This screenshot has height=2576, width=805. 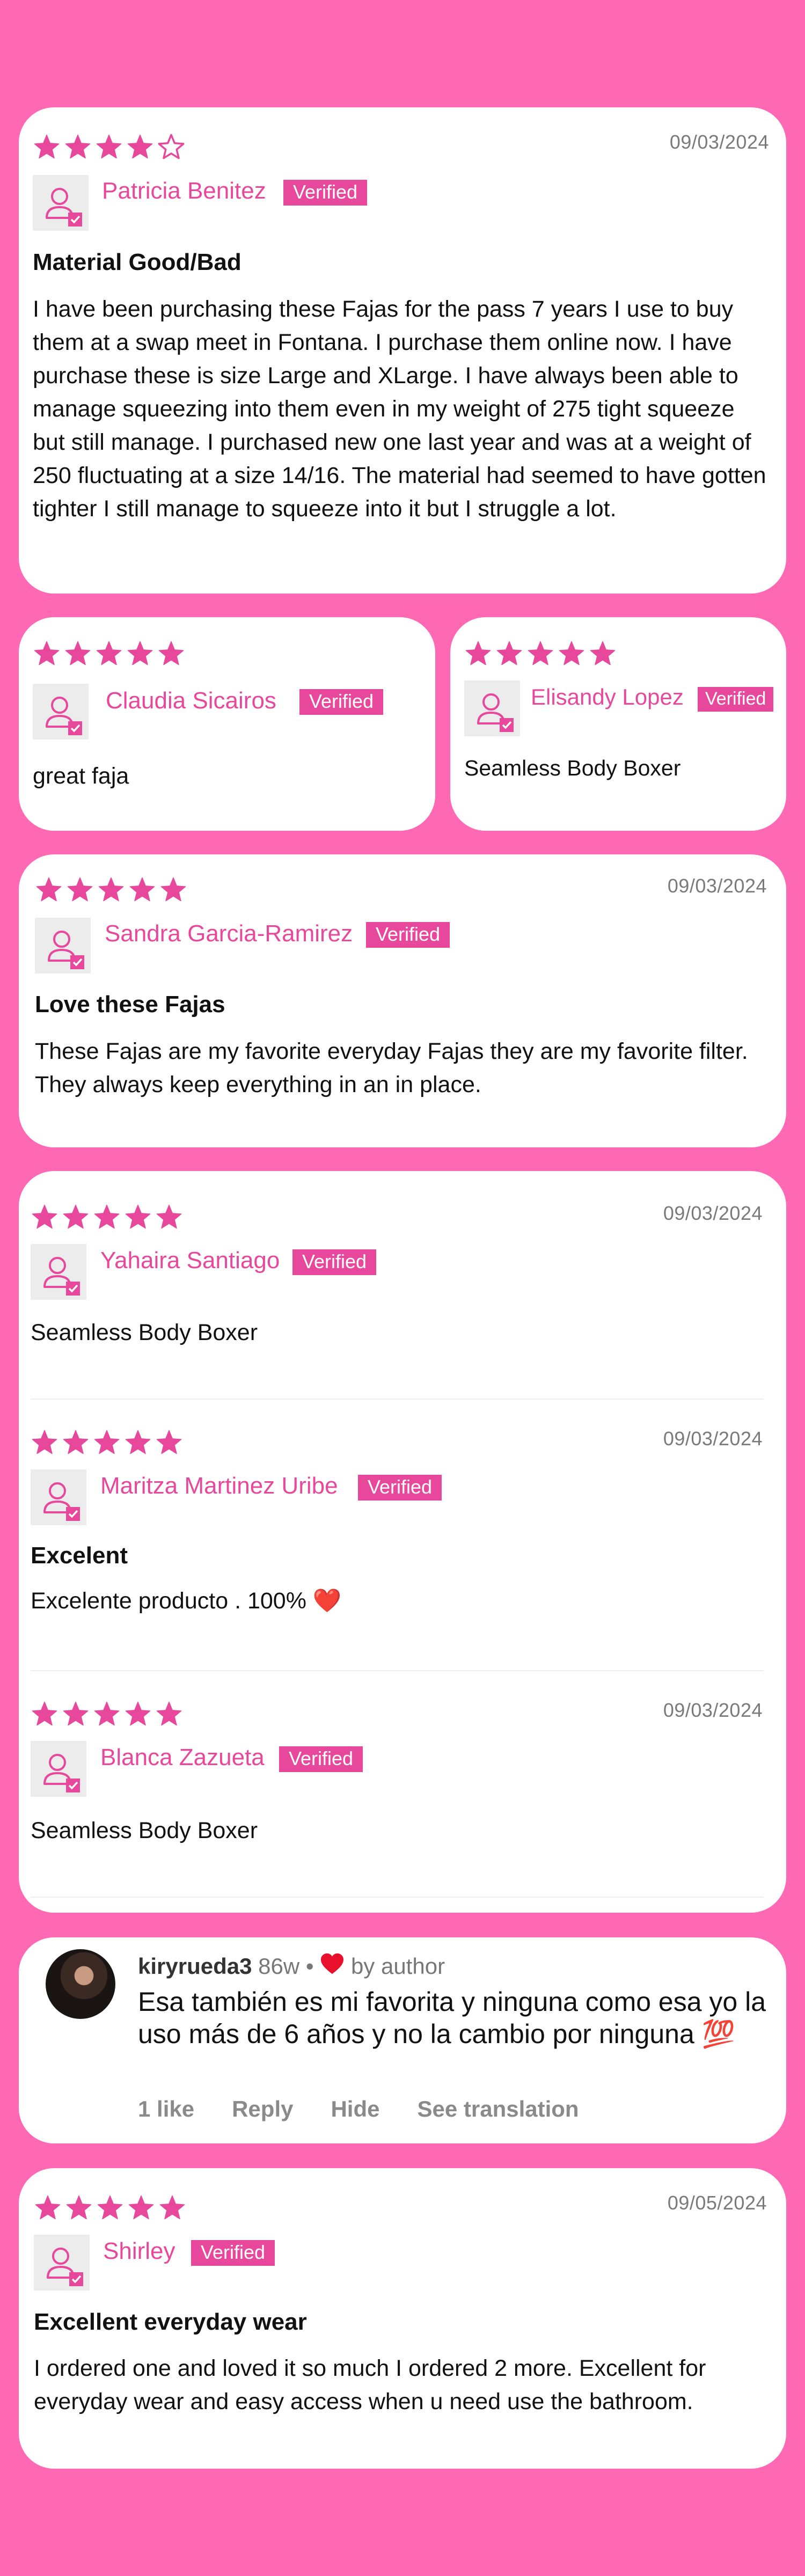 I want to click on comment-actions: 1 like Reply Hide See translation, so click(x=358, y=2109).